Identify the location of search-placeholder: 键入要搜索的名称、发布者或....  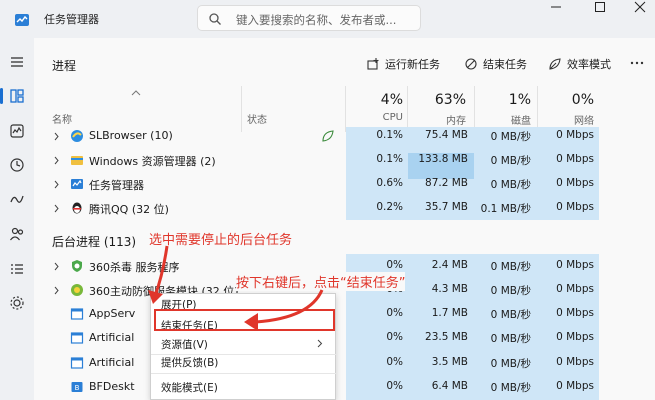
(316, 20).